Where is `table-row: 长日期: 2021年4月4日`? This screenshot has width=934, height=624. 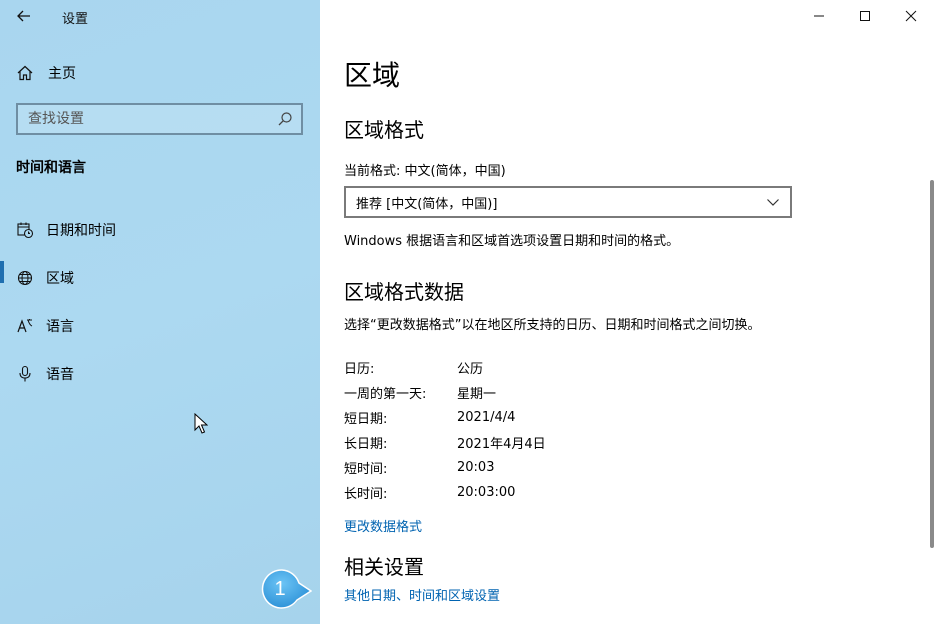 table-row: 长日期: 2021年4月4日 is located at coordinates (494, 442).